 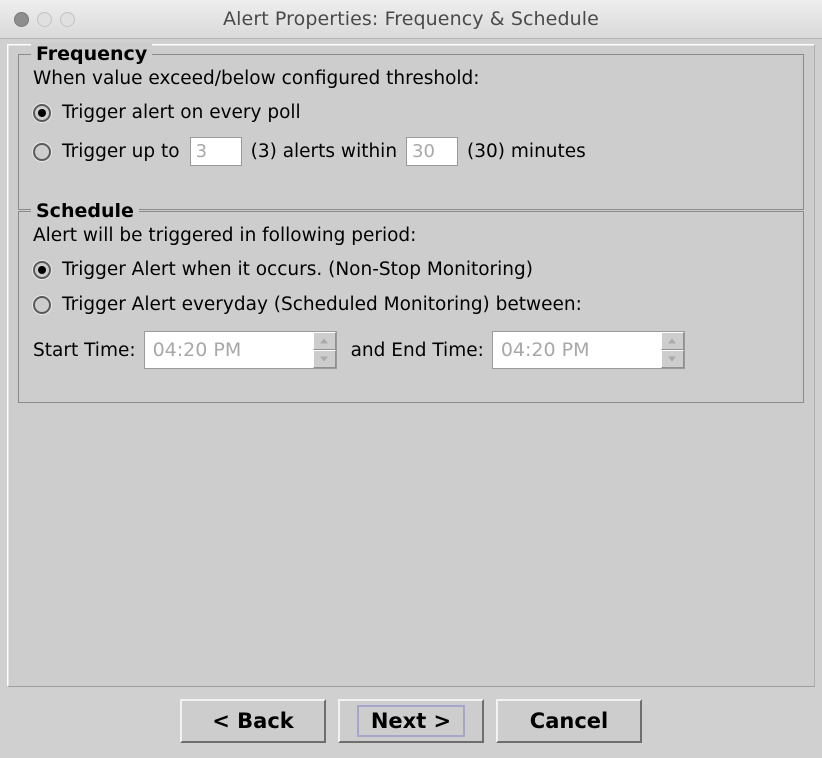 I want to click on radio-every-poll-label: Trigger alert on every poll, so click(x=181, y=112).